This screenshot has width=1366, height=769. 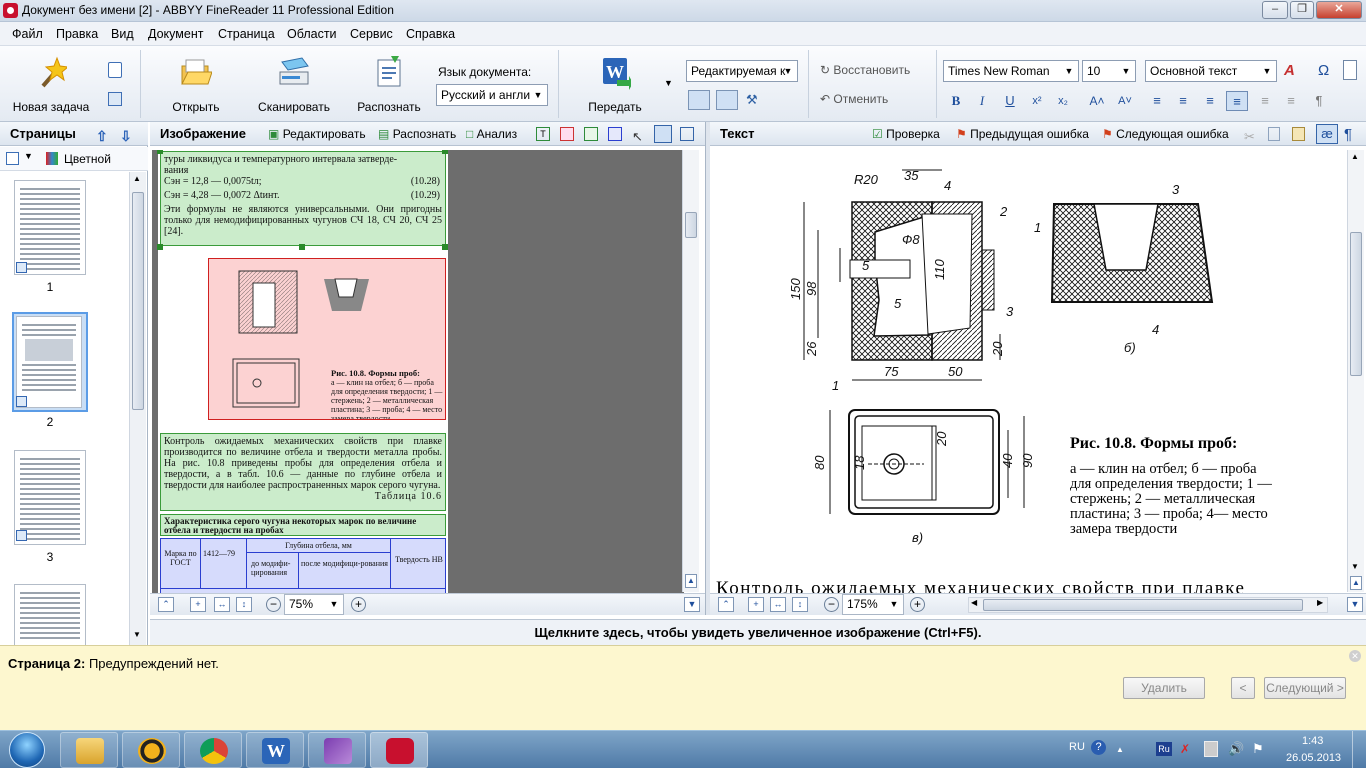 I want to click on send-button: W Передать, so click(x=615, y=84).